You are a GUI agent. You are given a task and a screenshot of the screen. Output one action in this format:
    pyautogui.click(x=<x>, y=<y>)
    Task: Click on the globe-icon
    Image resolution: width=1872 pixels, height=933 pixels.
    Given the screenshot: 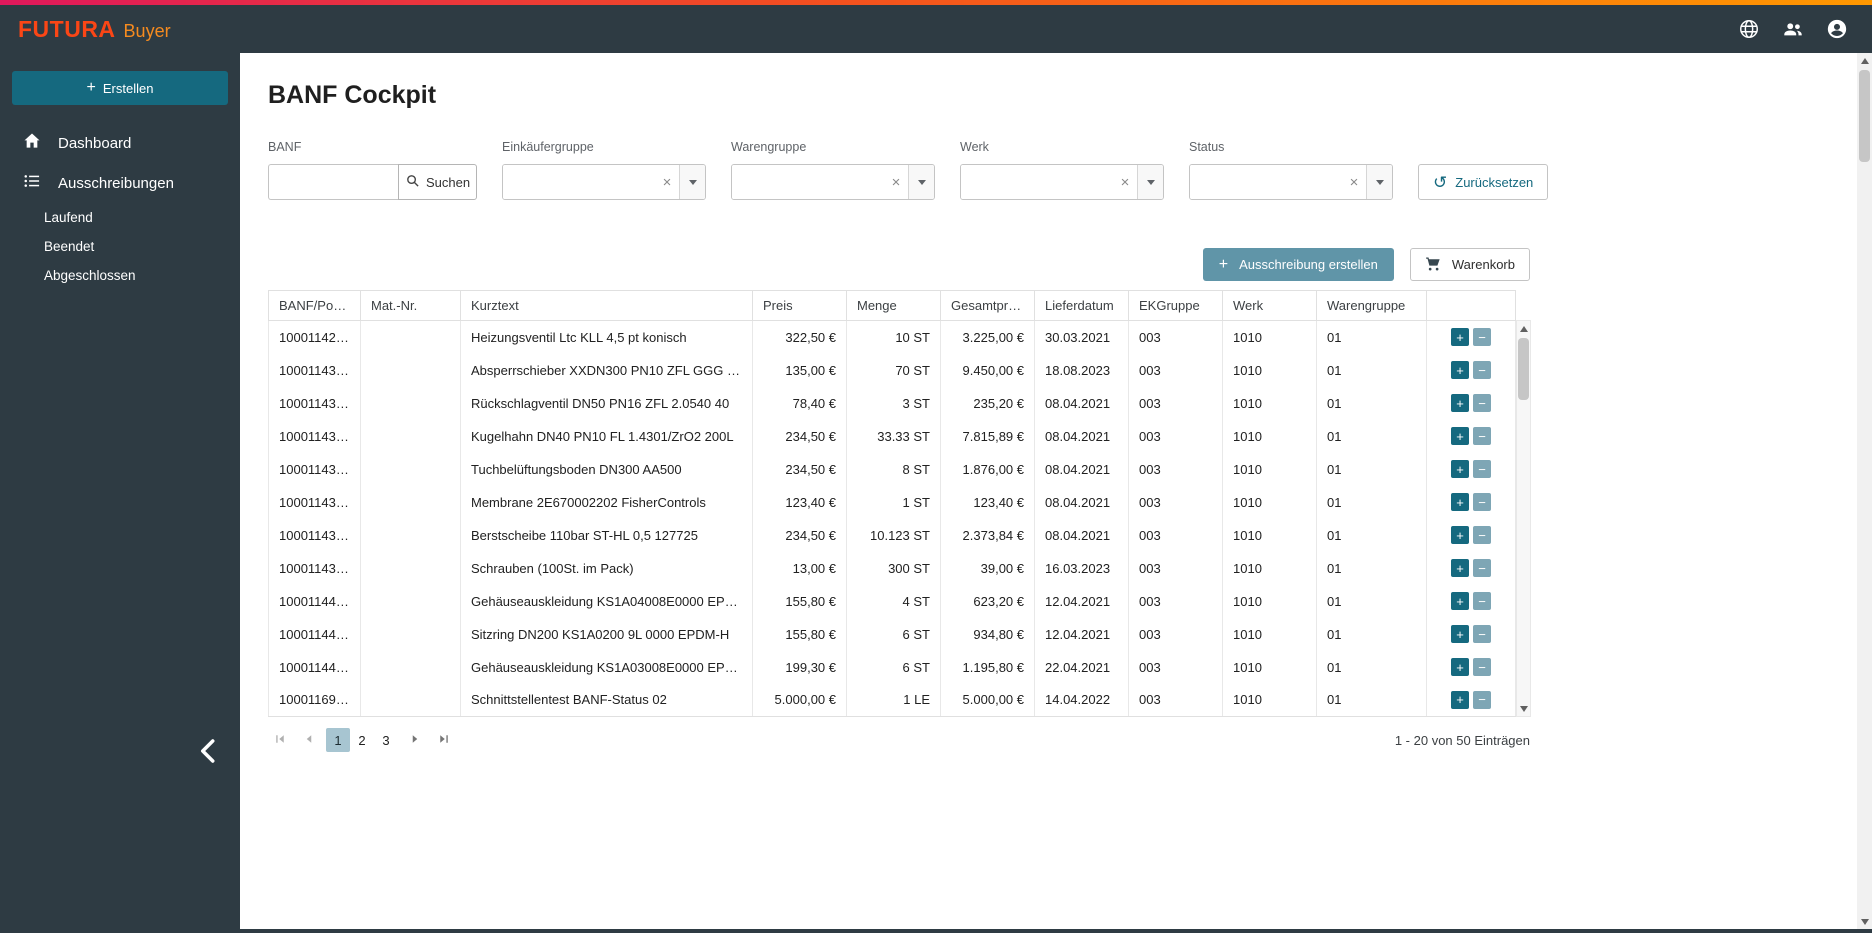 What is the action you would take?
    pyautogui.click(x=1749, y=29)
    